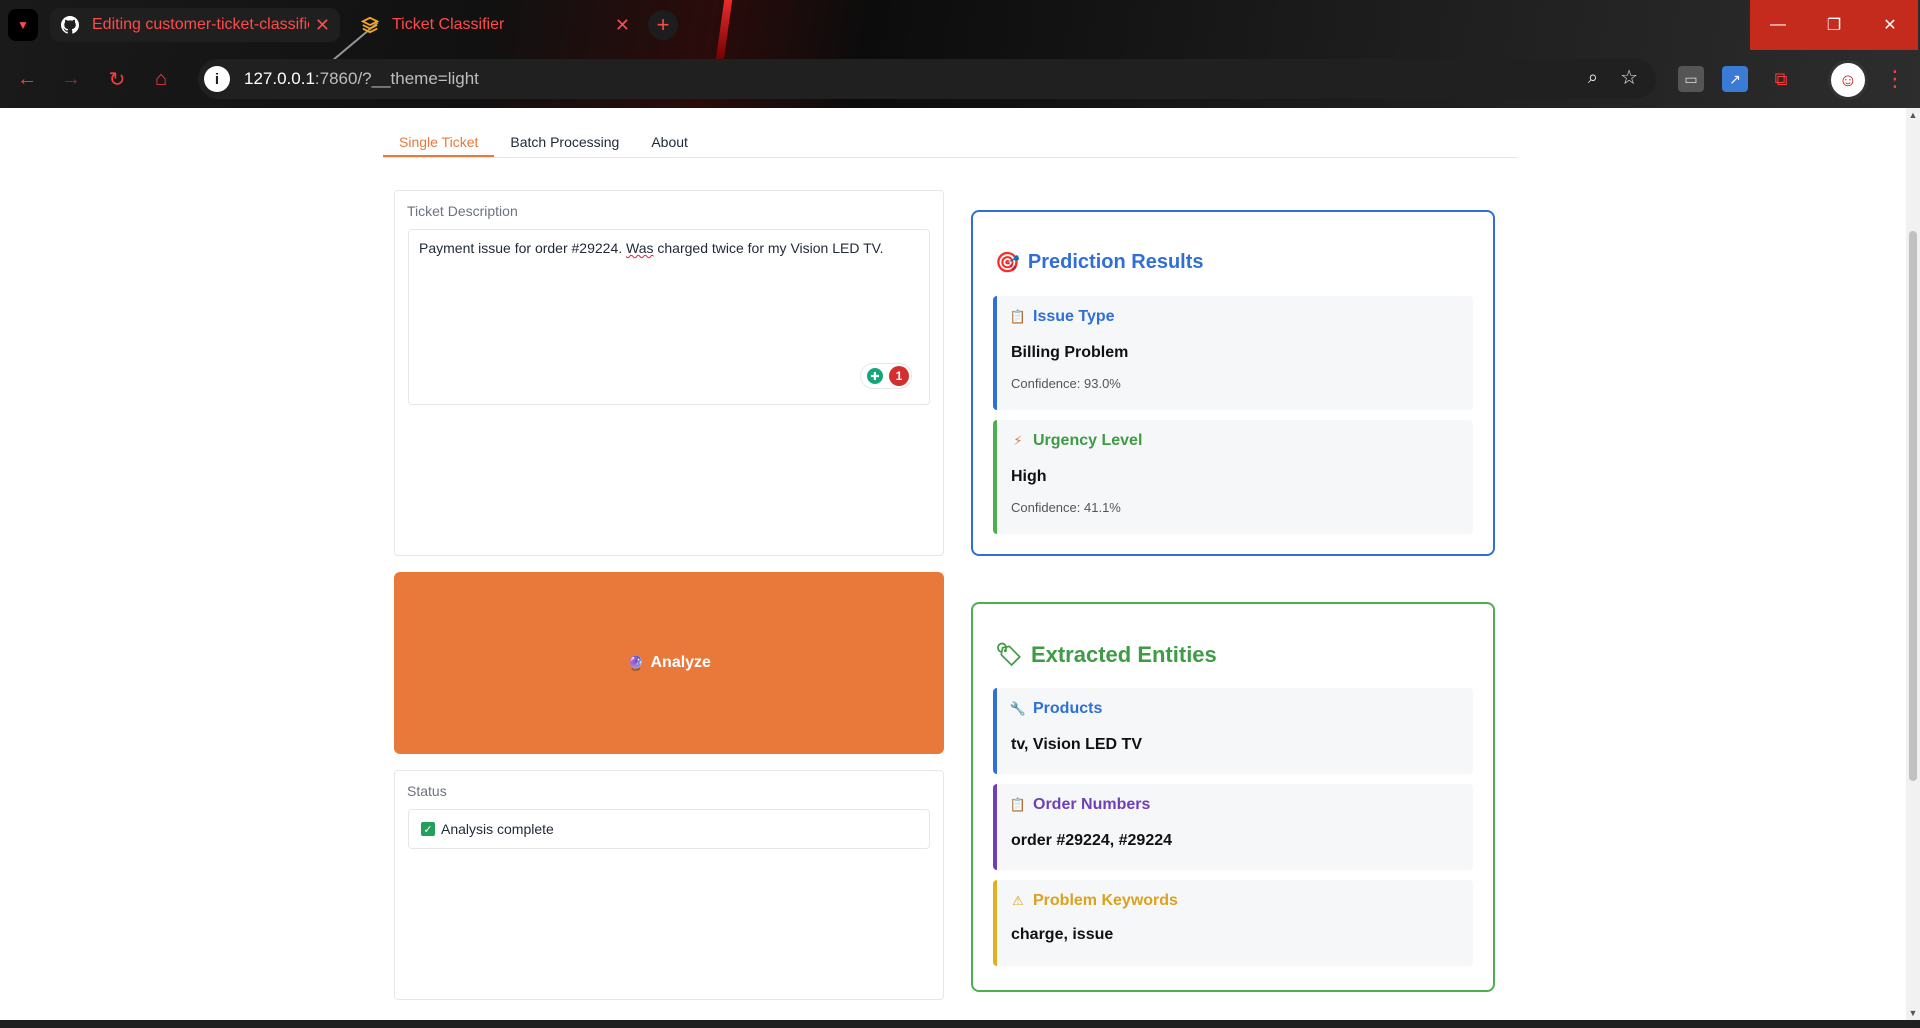 Image resolution: width=1920 pixels, height=1028 pixels. I want to click on new-tab-button: +, so click(663, 25).